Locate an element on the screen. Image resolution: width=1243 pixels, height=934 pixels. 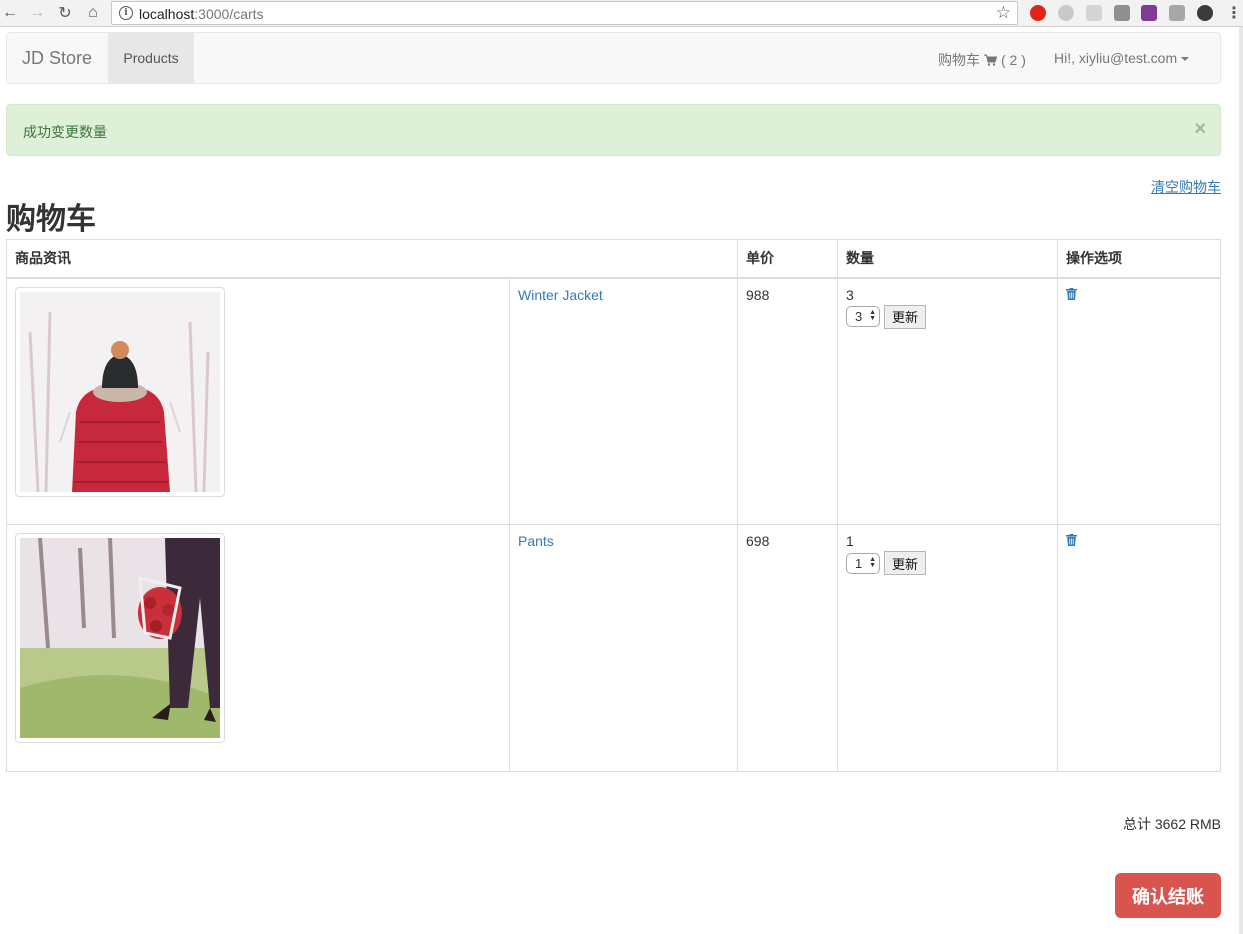
brand-link: JD Store is located at coordinates (57, 58).